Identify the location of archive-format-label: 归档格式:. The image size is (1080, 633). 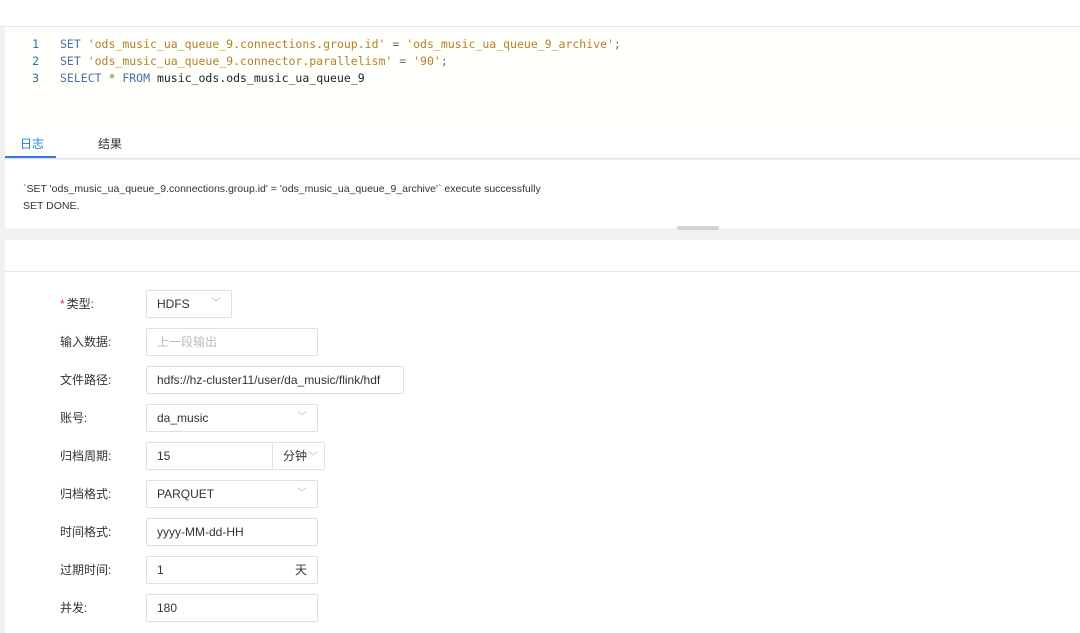
(86, 494).